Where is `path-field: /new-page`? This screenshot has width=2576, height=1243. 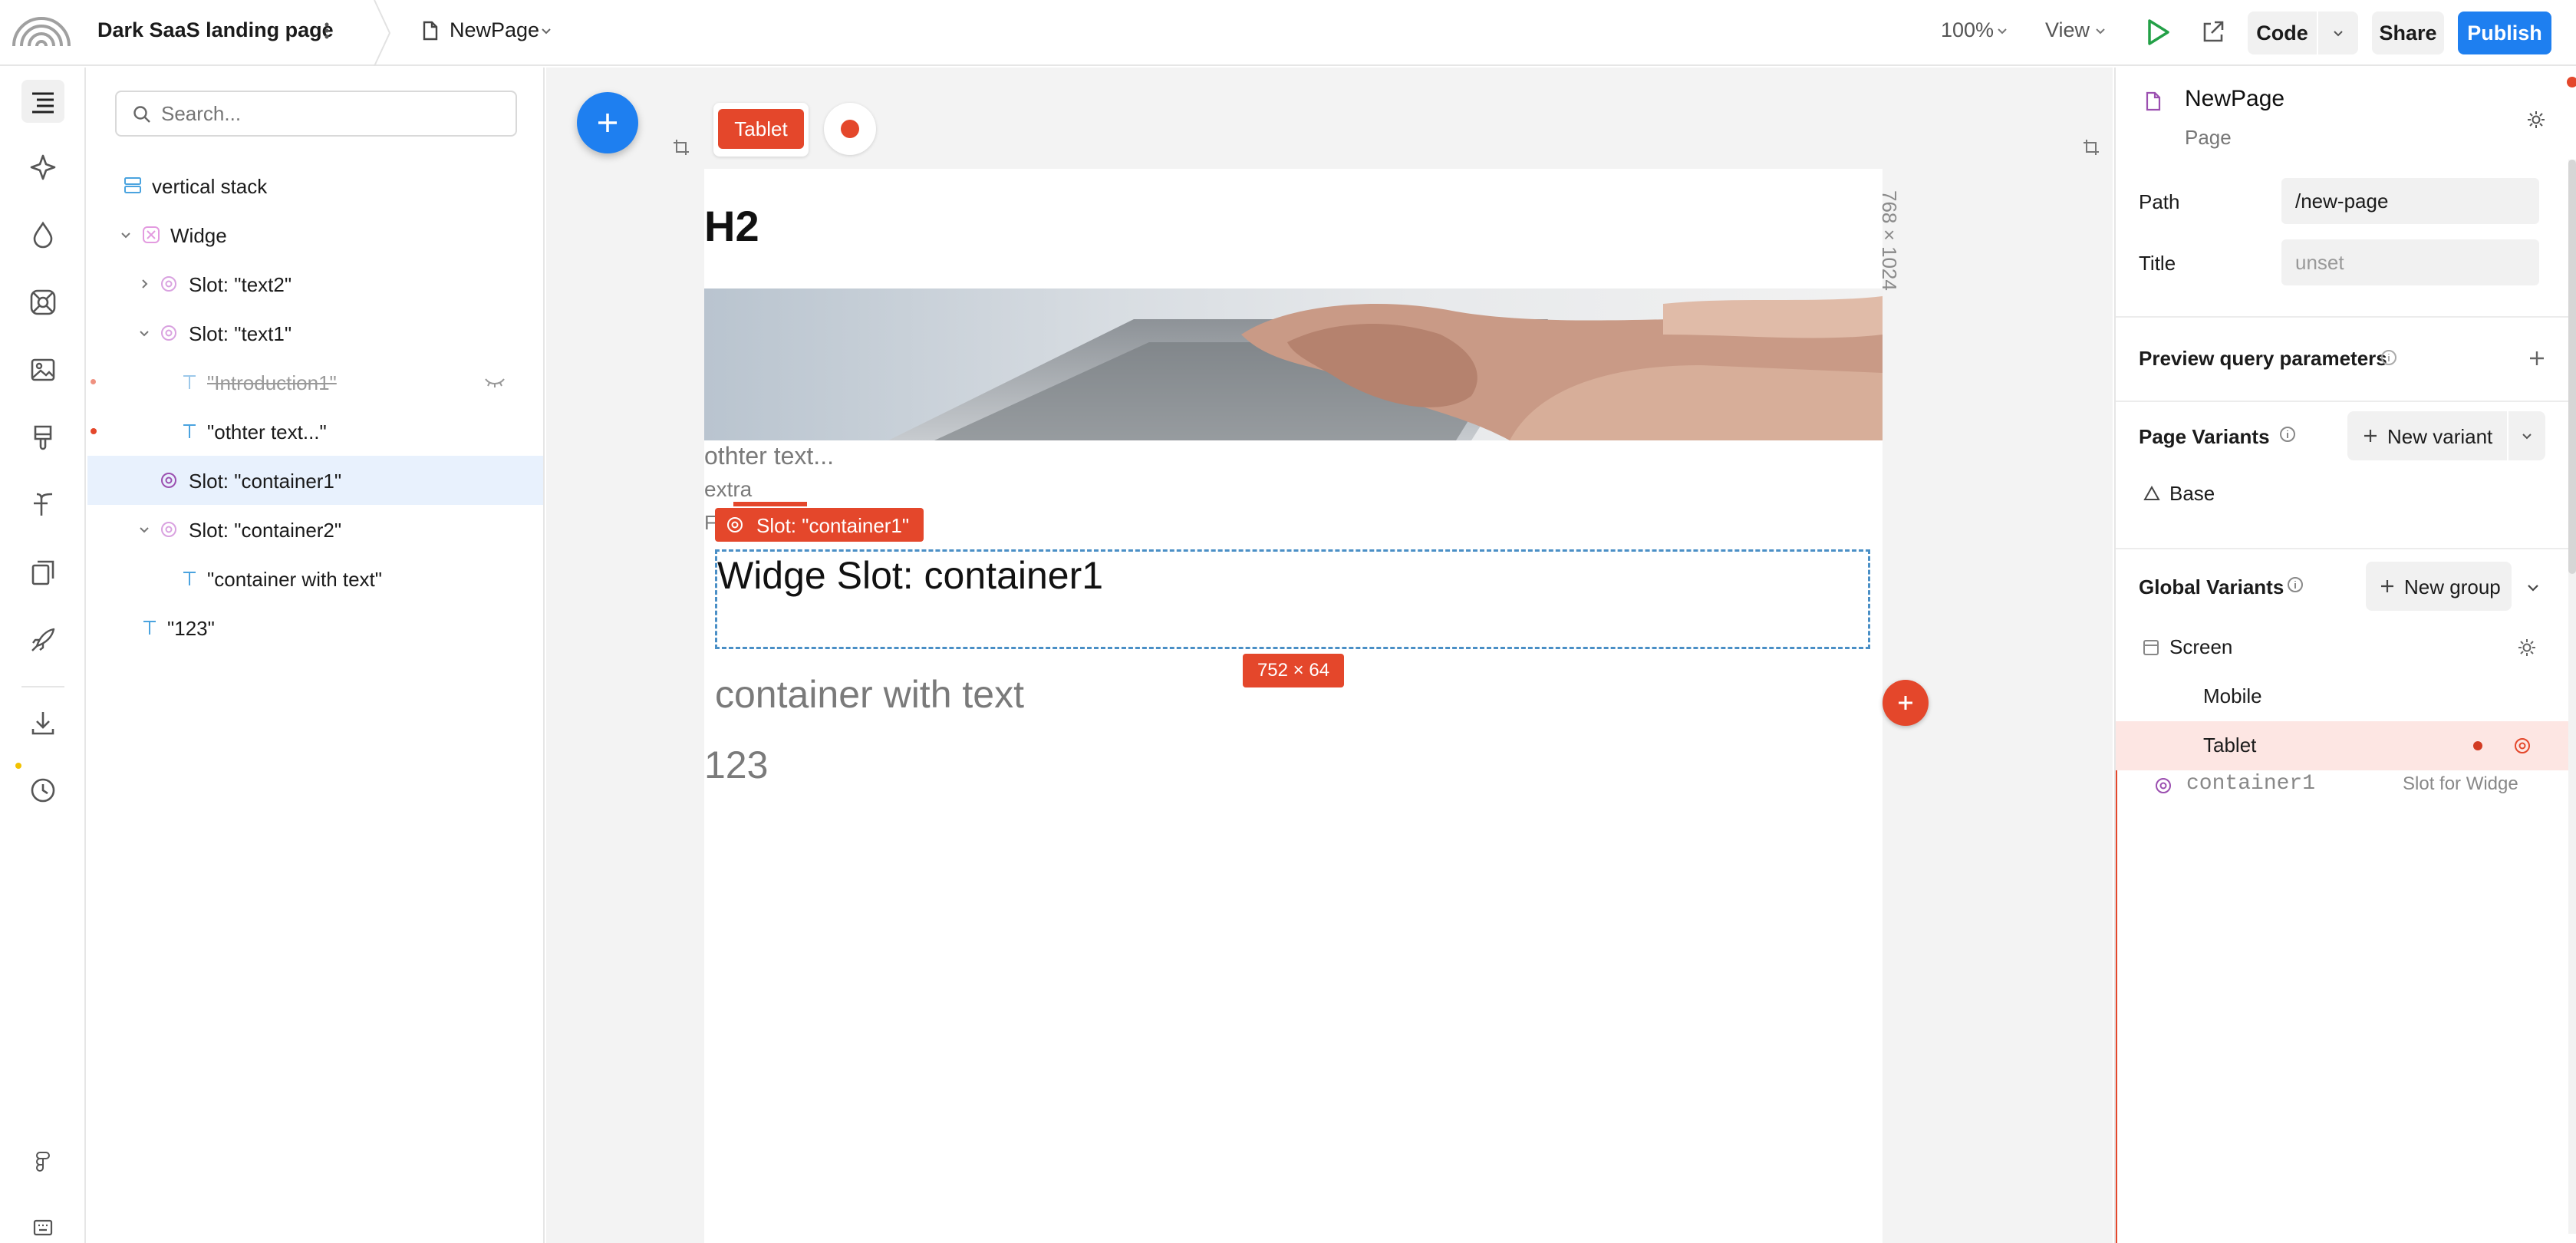
path-field: /new-page is located at coordinates (2410, 201).